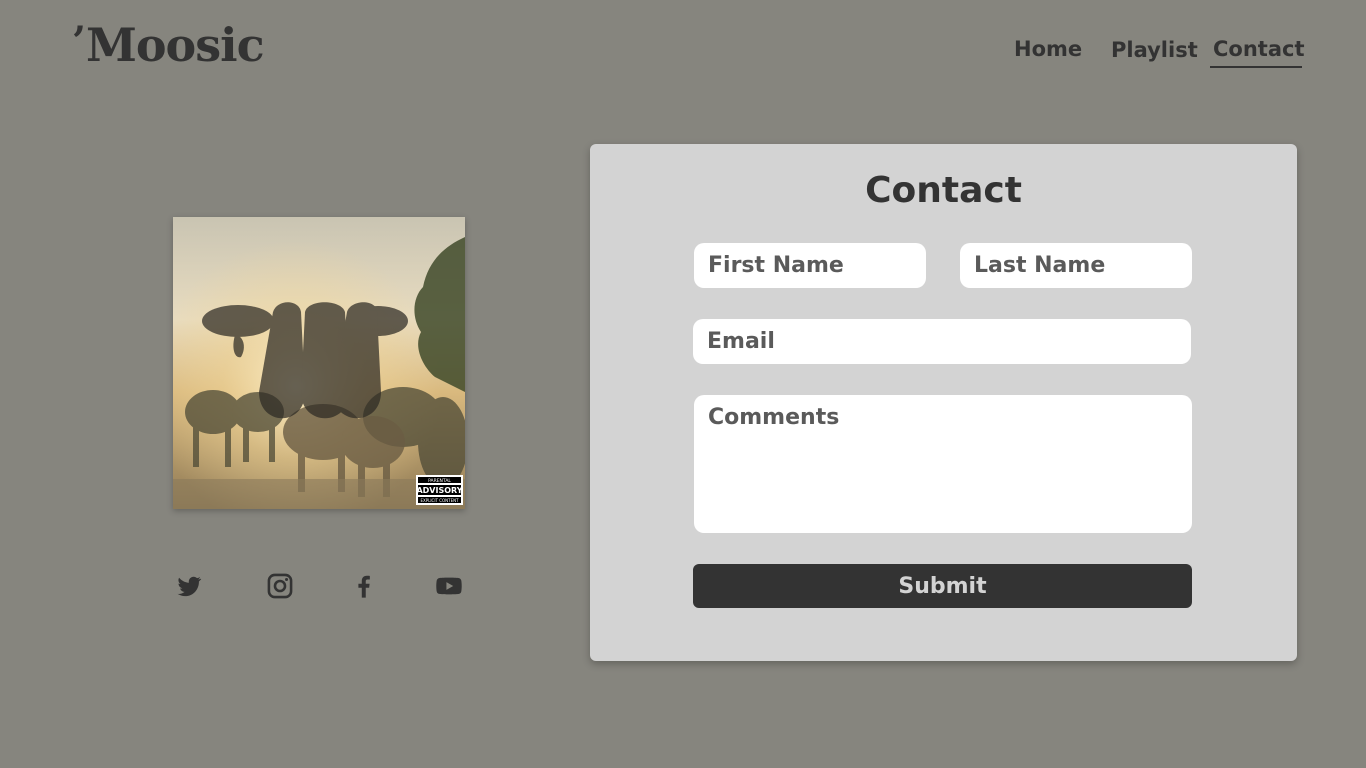 Image resolution: width=1366 pixels, height=768 pixels. I want to click on badge-line2: ADVISORY, so click(439, 490).